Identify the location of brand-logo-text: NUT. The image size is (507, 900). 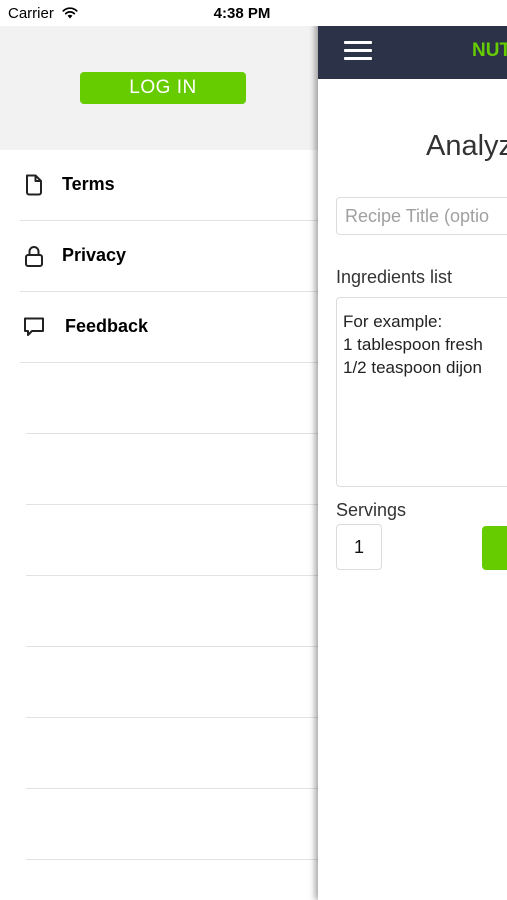
(489, 50).